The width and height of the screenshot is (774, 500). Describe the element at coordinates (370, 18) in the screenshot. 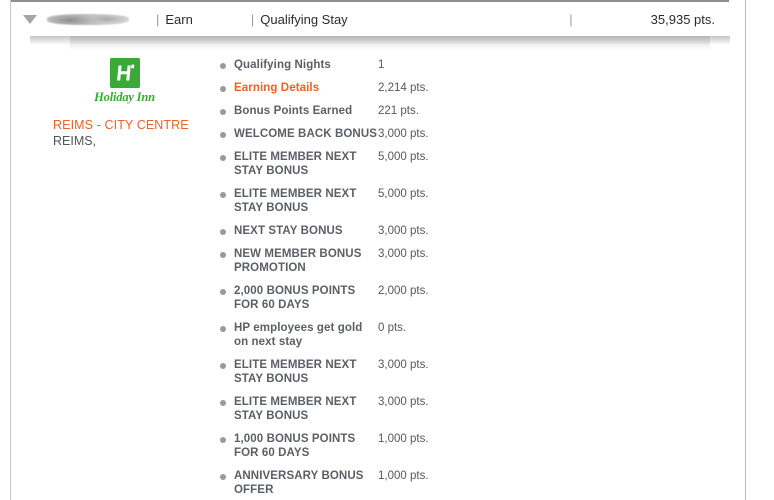

I see `stay-summary-header: | Earn | Qualifying Stay | 35,935 pts.` at that location.